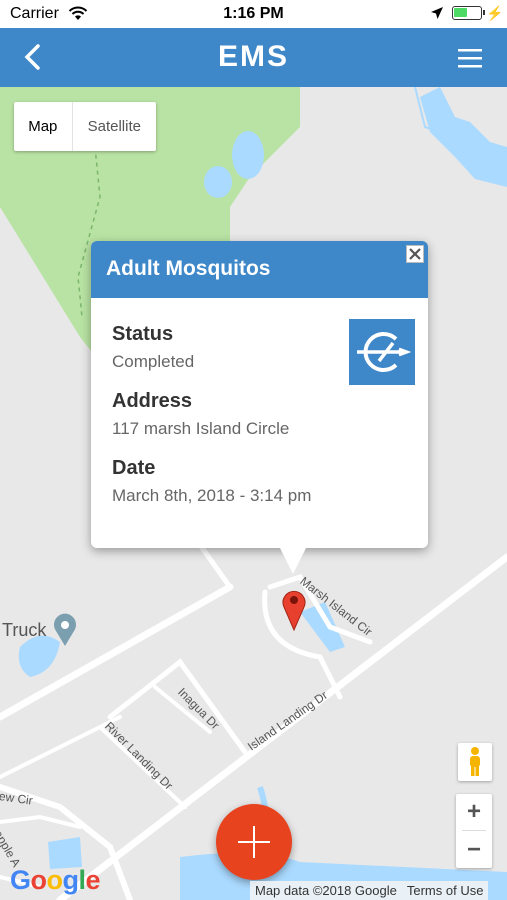 The height and width of the screenshot is (900, 507). I want to click on add-button, so click(254, 842).